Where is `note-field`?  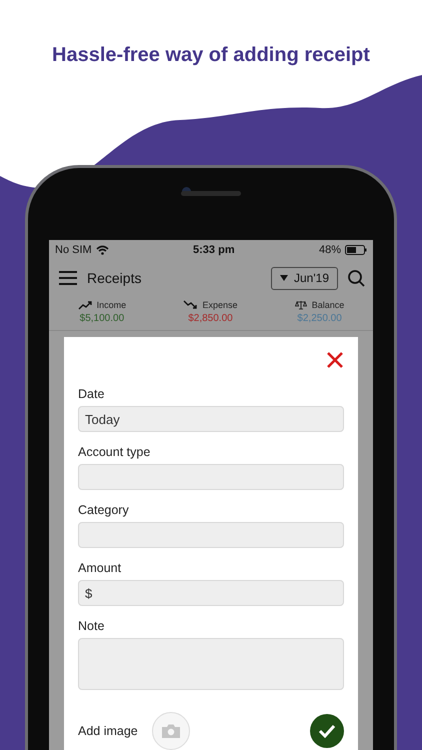 note-field is located at coordinates (211, 664).